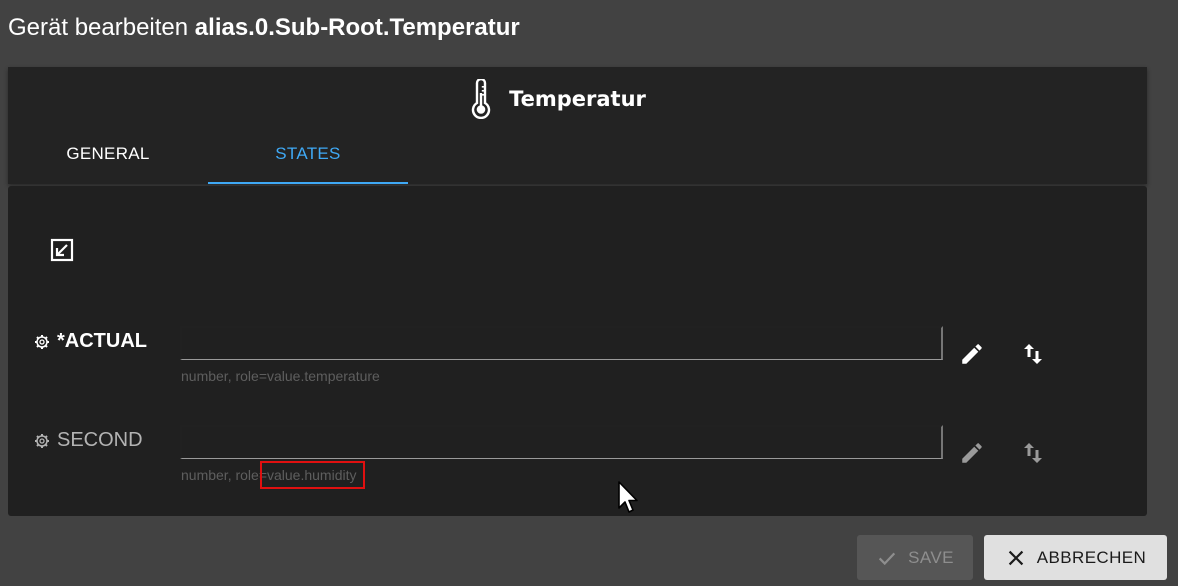 Image resolution: width=1178 pixels, height=586 pixels. I want to click on state-name-second: SECOND, so click(100, 440).